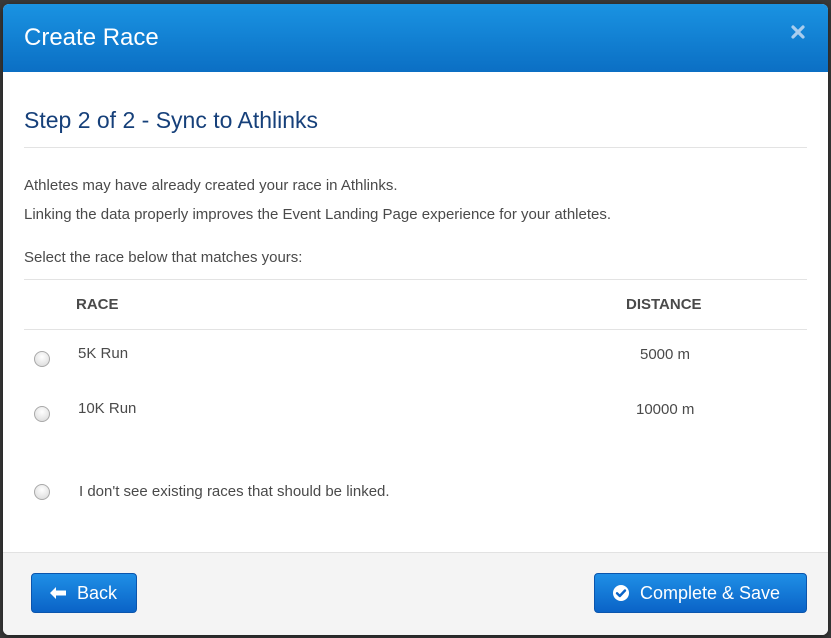  I want to click on complete-save-button-label: Complete & Save, so click(710, 592).